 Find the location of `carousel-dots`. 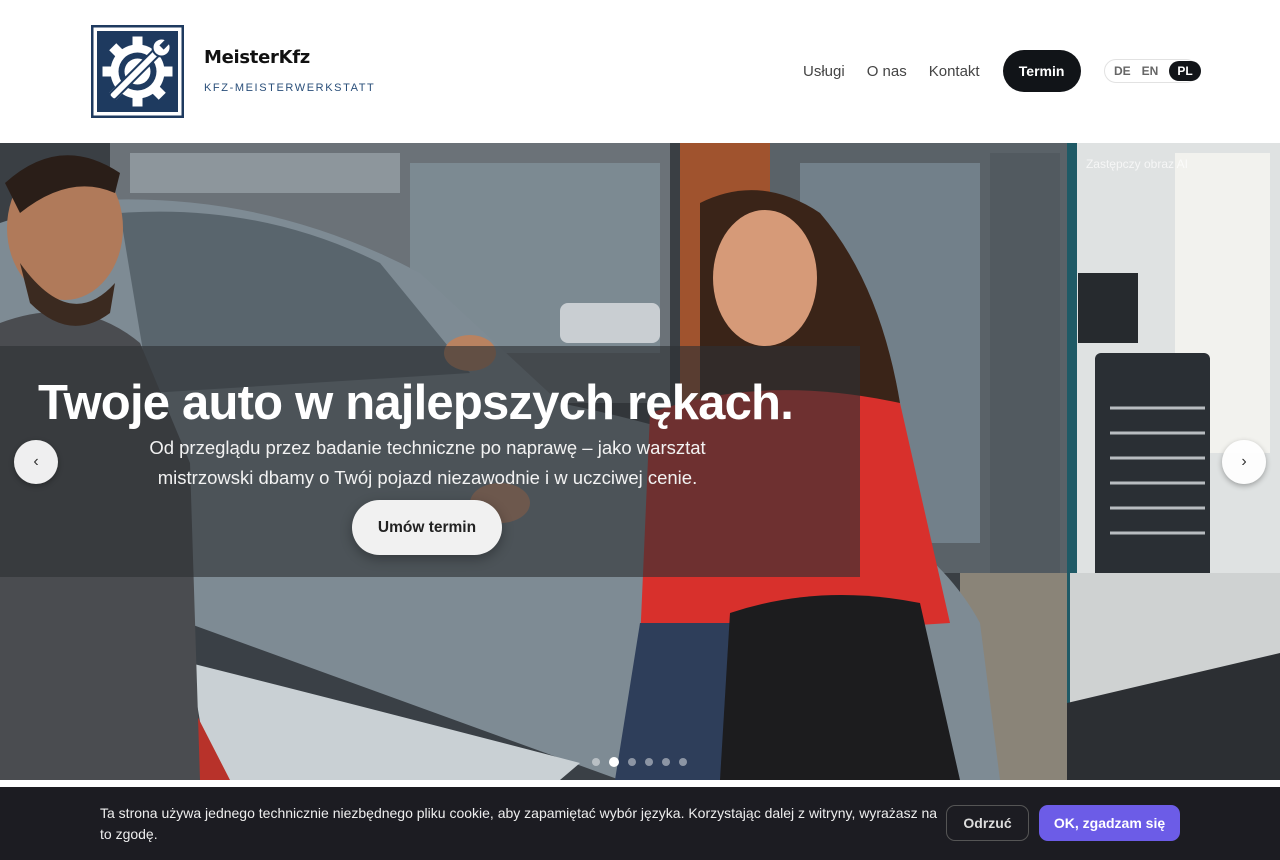

carousel-dots is located at coordinates (644, 762).